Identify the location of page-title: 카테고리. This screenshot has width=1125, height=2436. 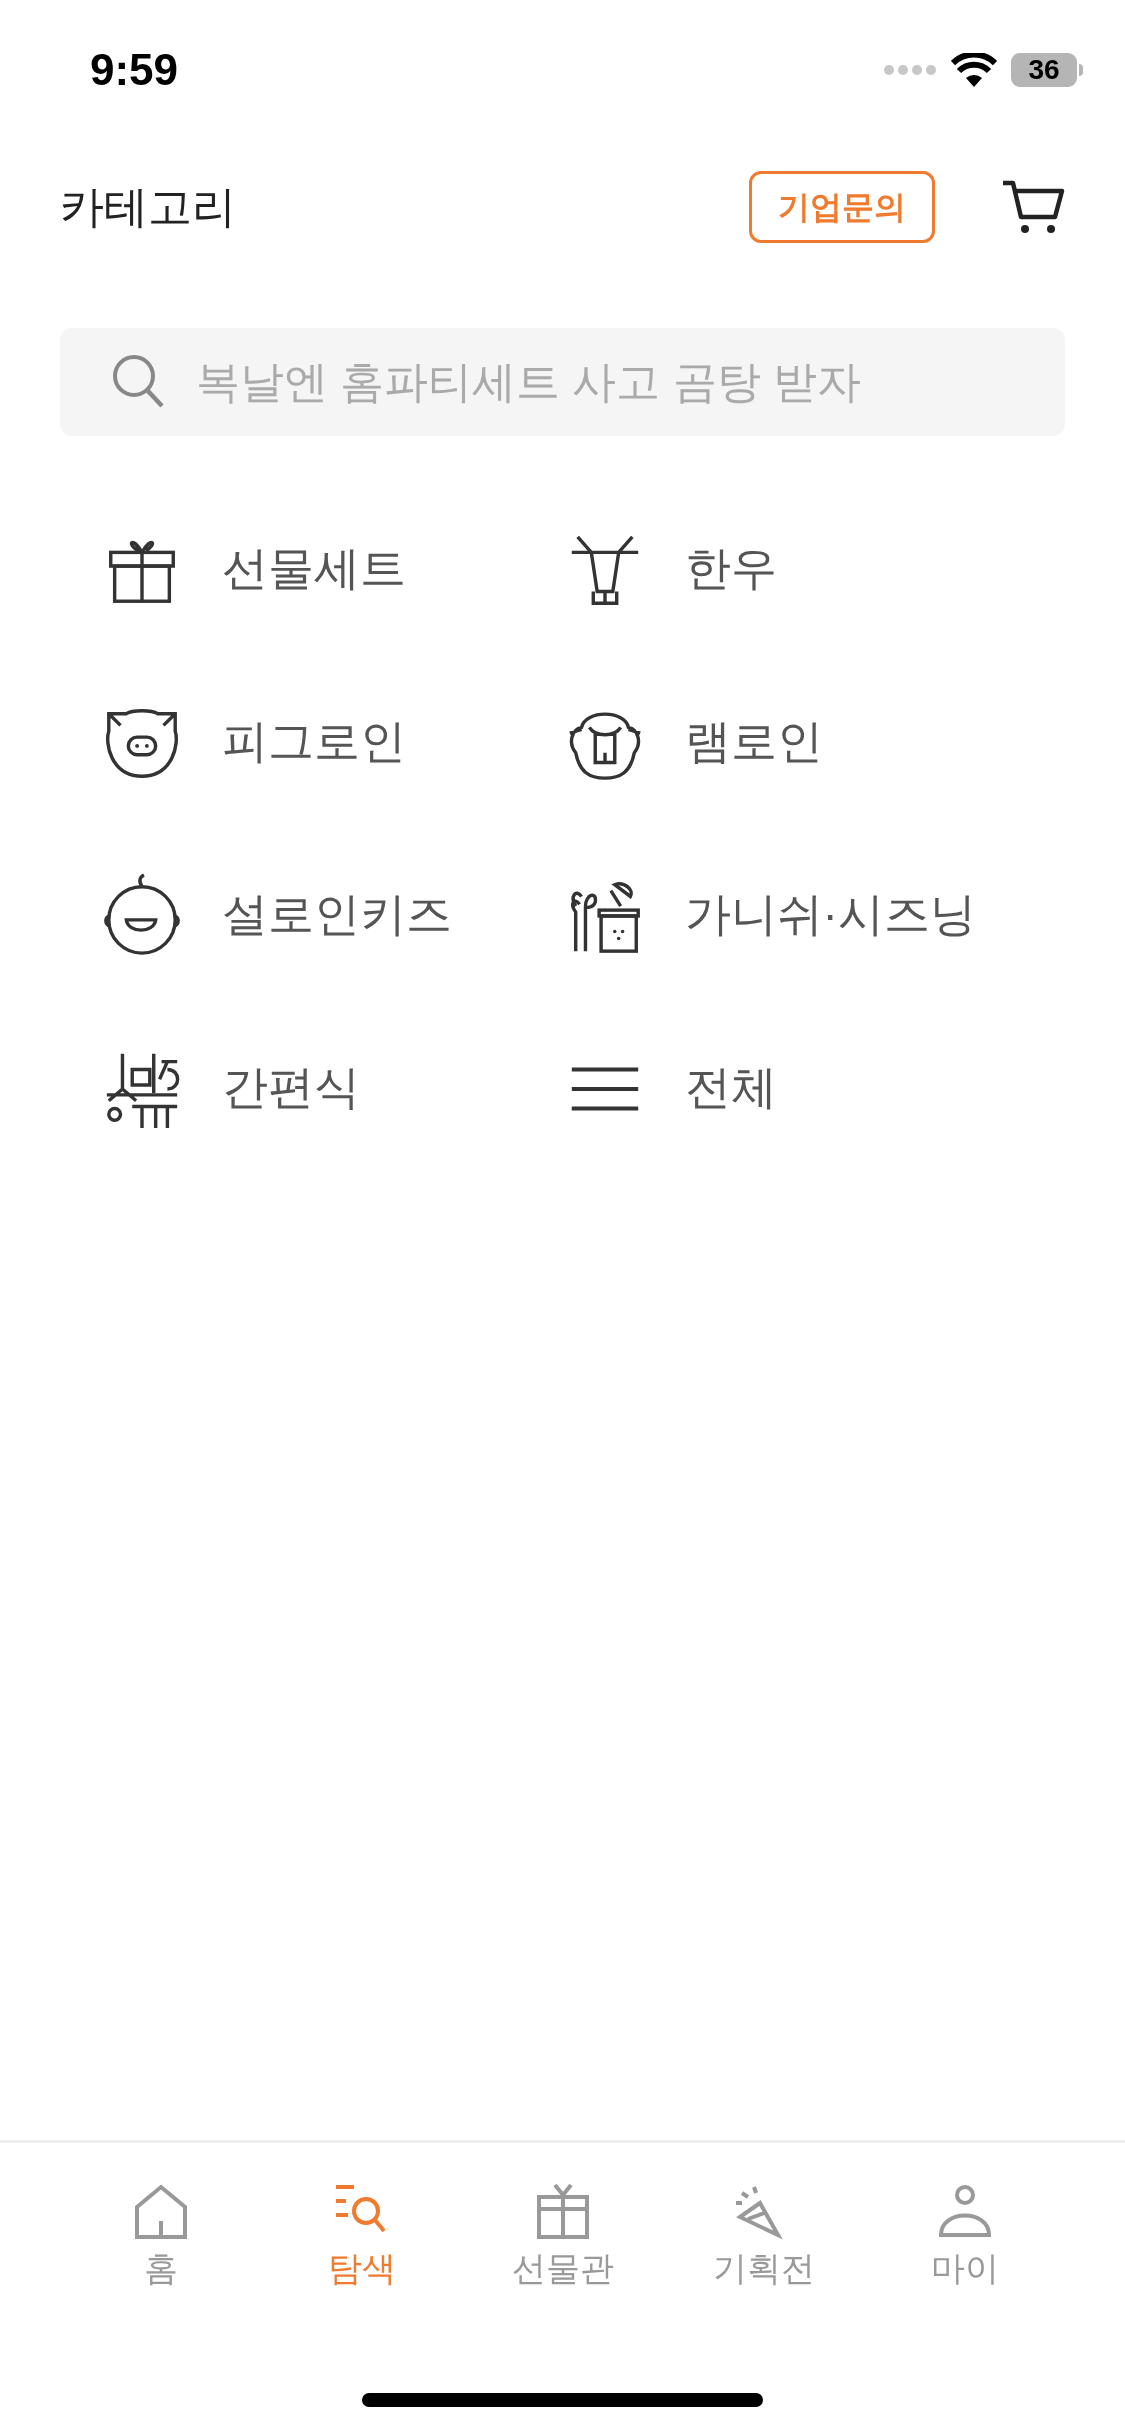
(148, 207).